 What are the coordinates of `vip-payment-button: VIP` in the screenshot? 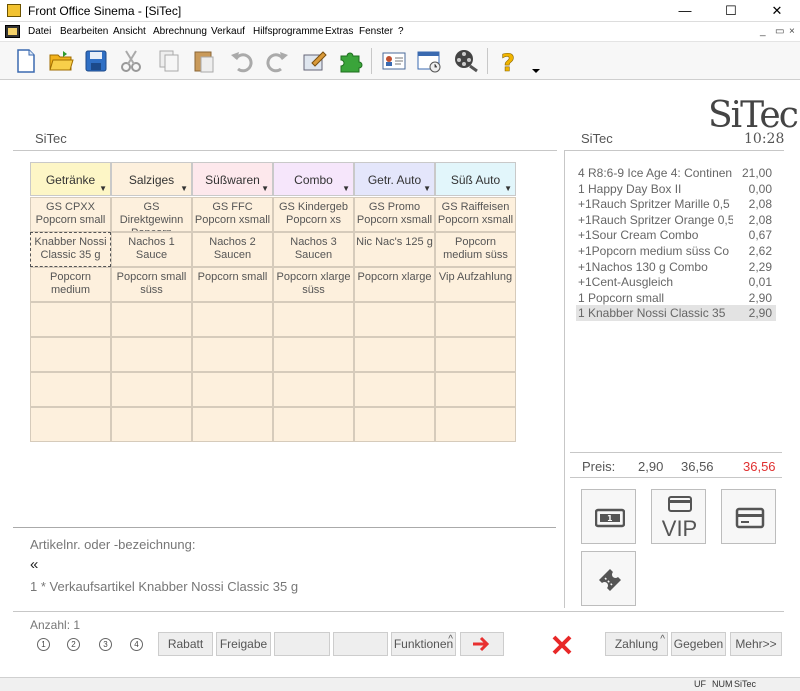 It's located at (678, 516).